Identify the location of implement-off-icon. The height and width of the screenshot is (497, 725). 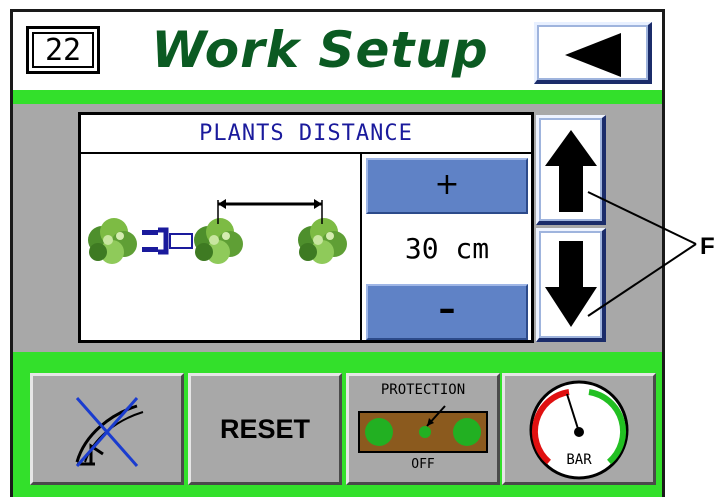
(109, 432).